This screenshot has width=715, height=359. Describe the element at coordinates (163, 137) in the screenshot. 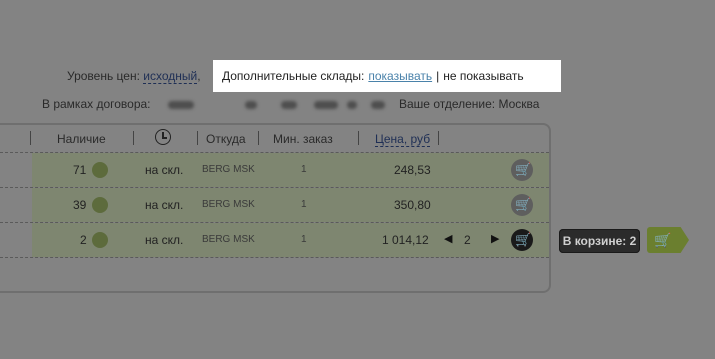

I see `clock-icon` at that location.